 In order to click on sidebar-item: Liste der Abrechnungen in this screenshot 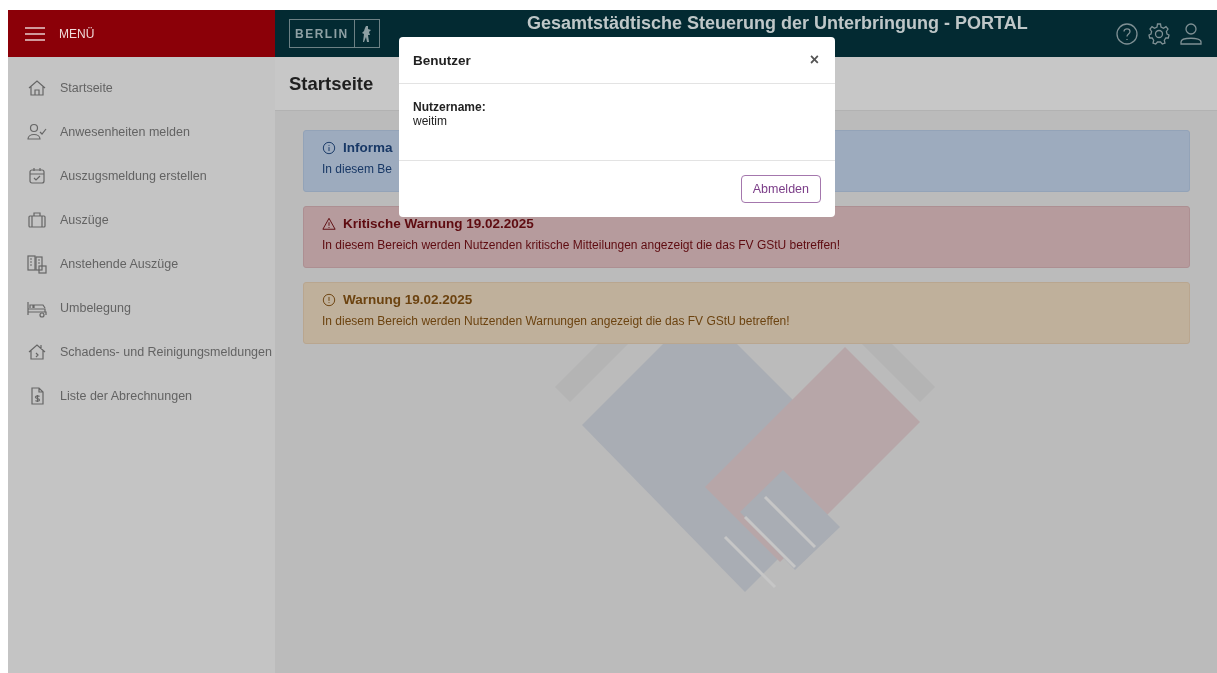, I will do `click(141, 396)`.